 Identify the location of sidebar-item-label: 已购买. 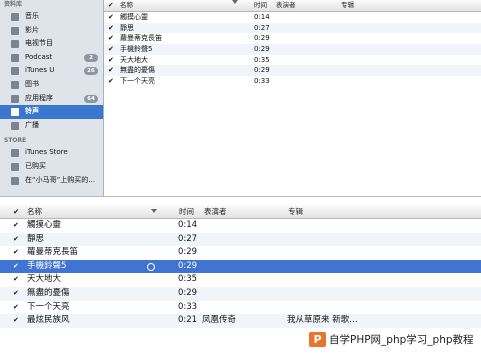
(35, 165).